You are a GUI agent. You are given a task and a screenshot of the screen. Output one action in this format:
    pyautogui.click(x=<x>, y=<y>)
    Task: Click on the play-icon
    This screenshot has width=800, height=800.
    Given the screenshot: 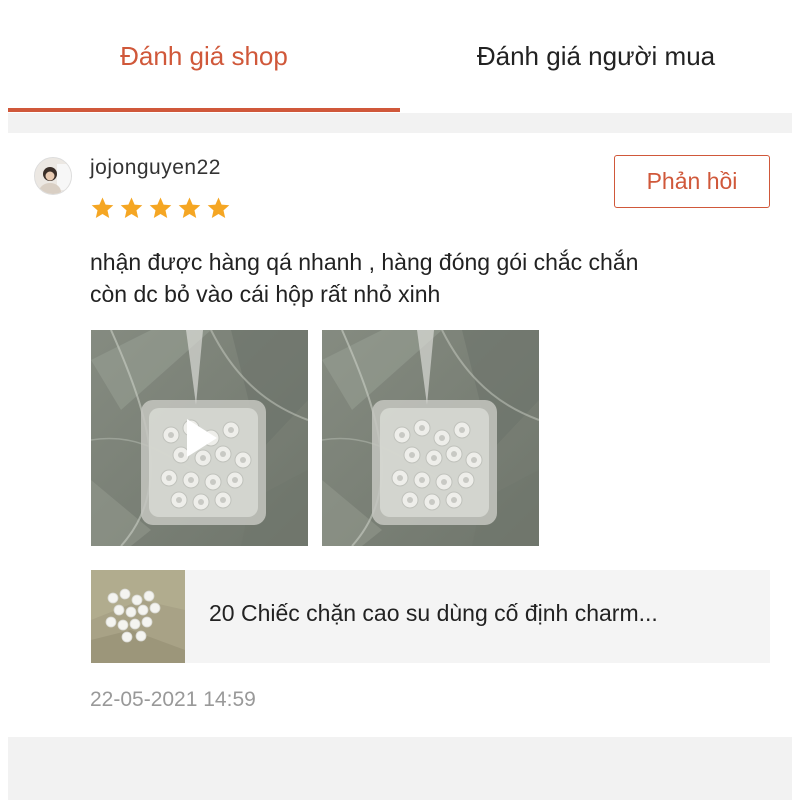 What is the action you would take?
    pyautogui.click(x=202, y=438)
    